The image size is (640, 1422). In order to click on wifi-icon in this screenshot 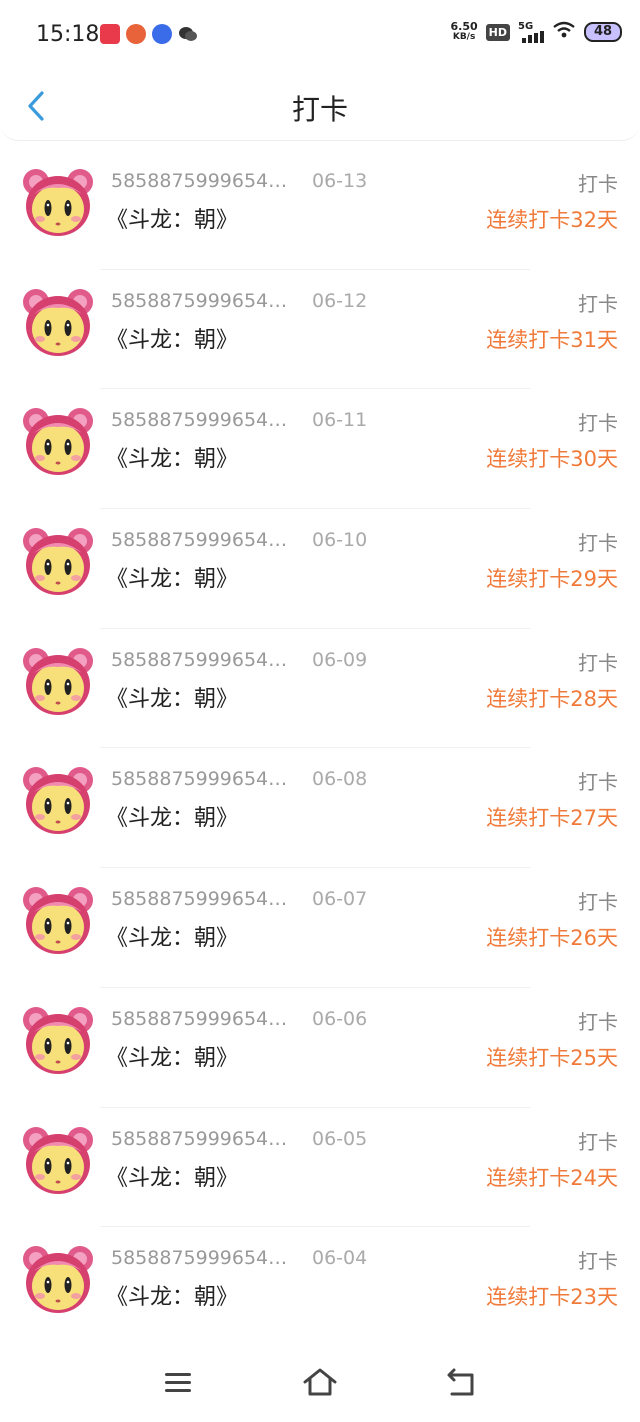, I will do `click(564, 32)`.